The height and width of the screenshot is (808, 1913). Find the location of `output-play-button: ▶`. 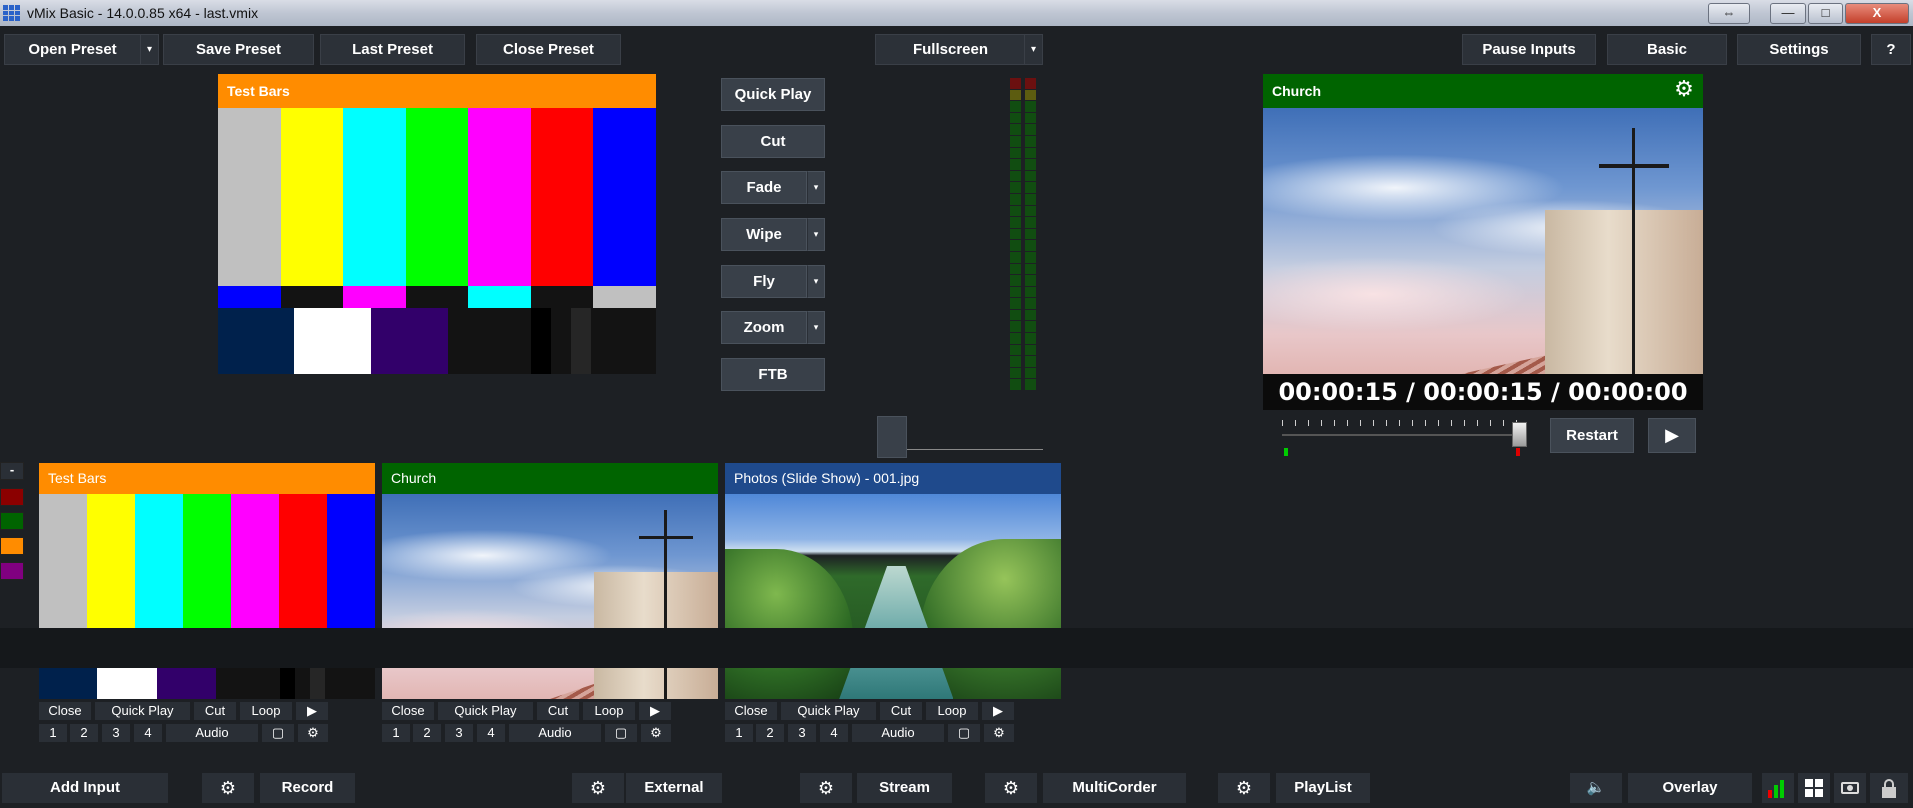

output-play-button: ▶ is located at coordinates (1672, 435).